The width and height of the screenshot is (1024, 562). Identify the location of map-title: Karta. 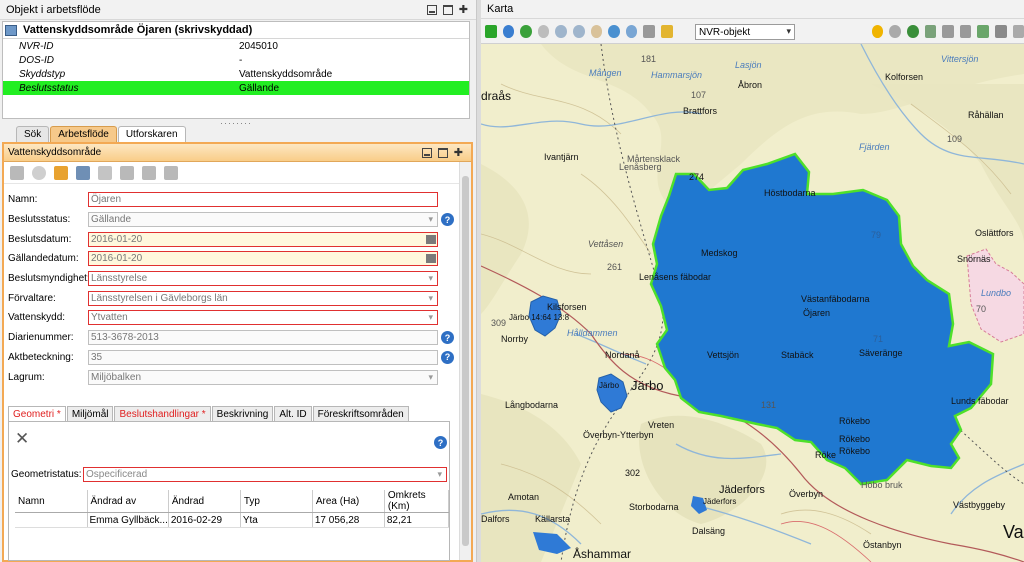
(500, 9).